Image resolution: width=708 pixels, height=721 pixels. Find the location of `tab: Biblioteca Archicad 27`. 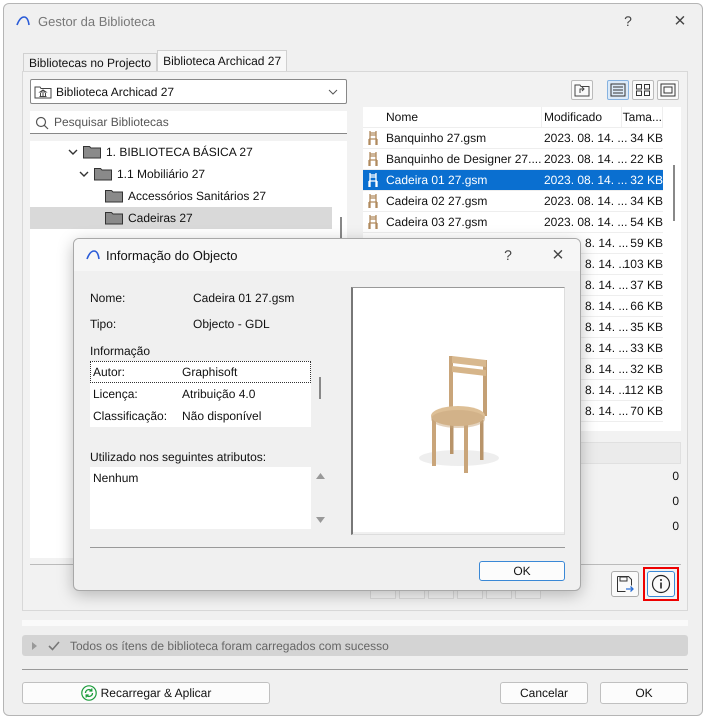

tab: Biblioteca Archicad 27 is located at coordinates (222, 60).